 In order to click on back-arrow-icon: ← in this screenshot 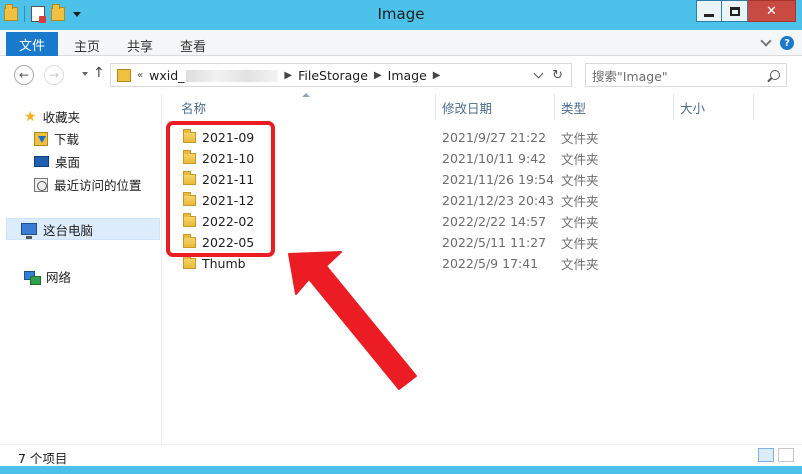, I will do `click(24, 75)`.